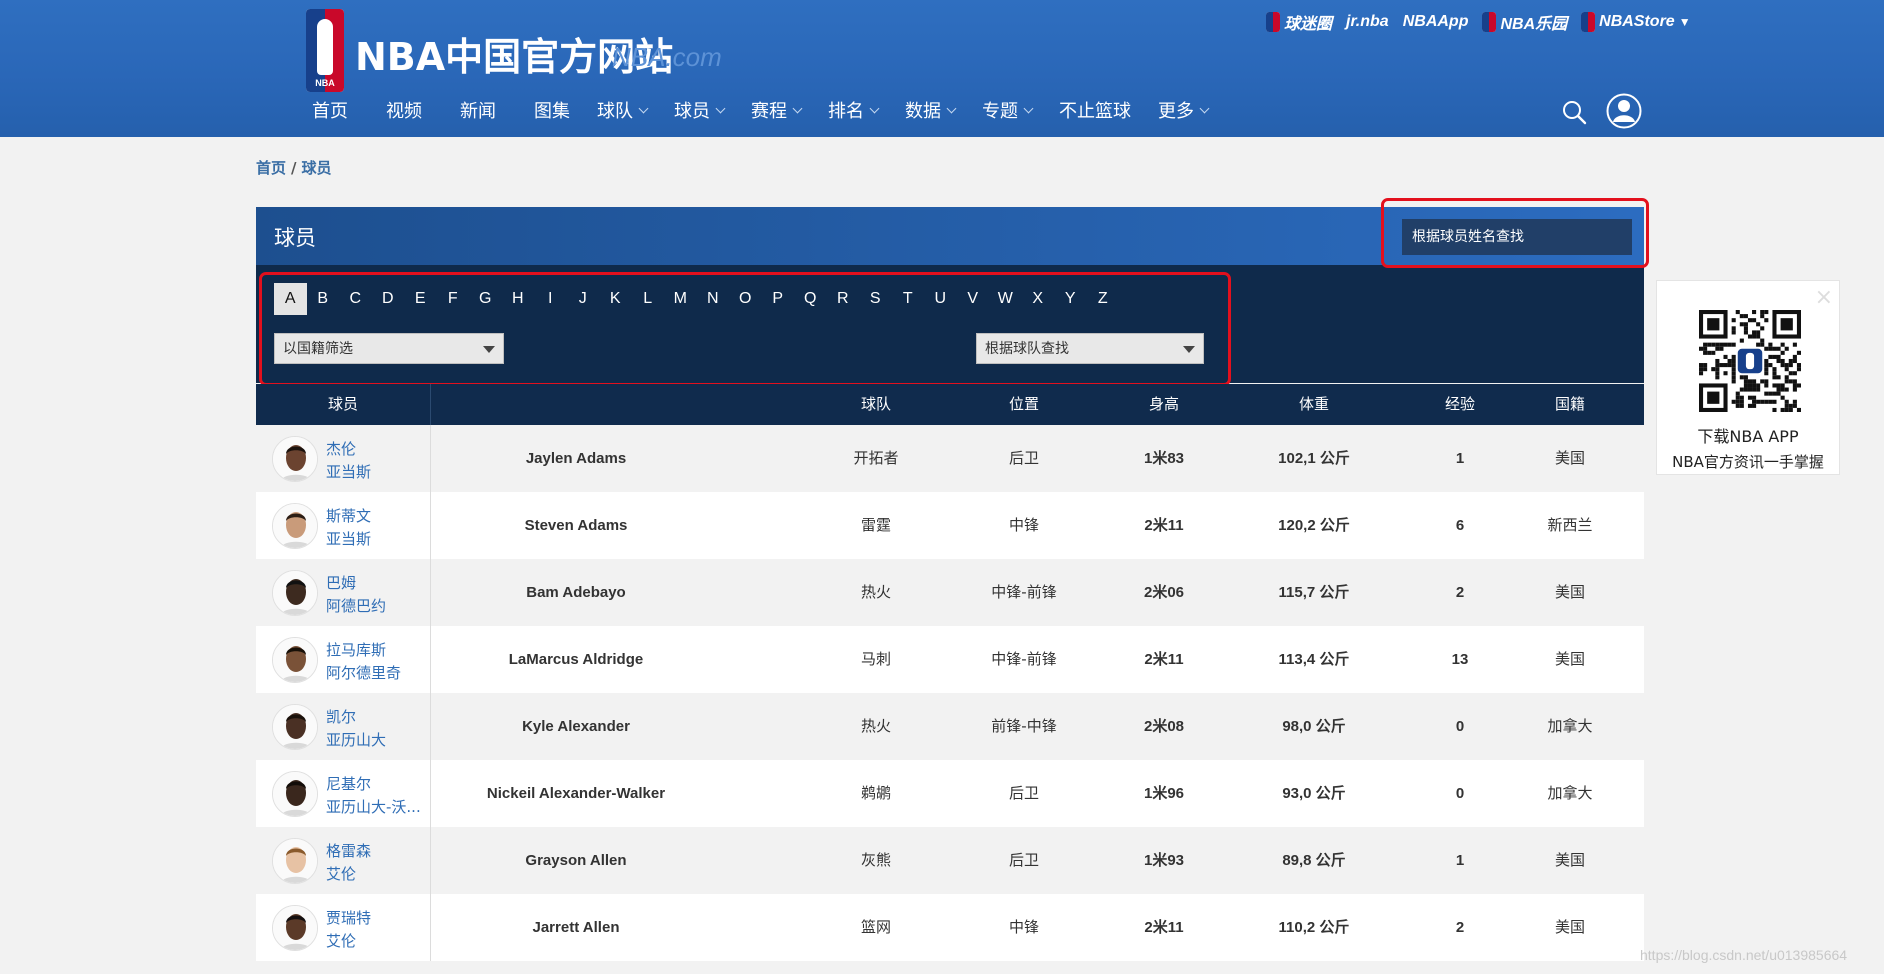 Image resolution: width=1884 pixels, height=974 pixels. What do you see at coordinates (485, 299) in the screenshot?
I see `letter-filter-g: G` at bounding box center [485, 299].